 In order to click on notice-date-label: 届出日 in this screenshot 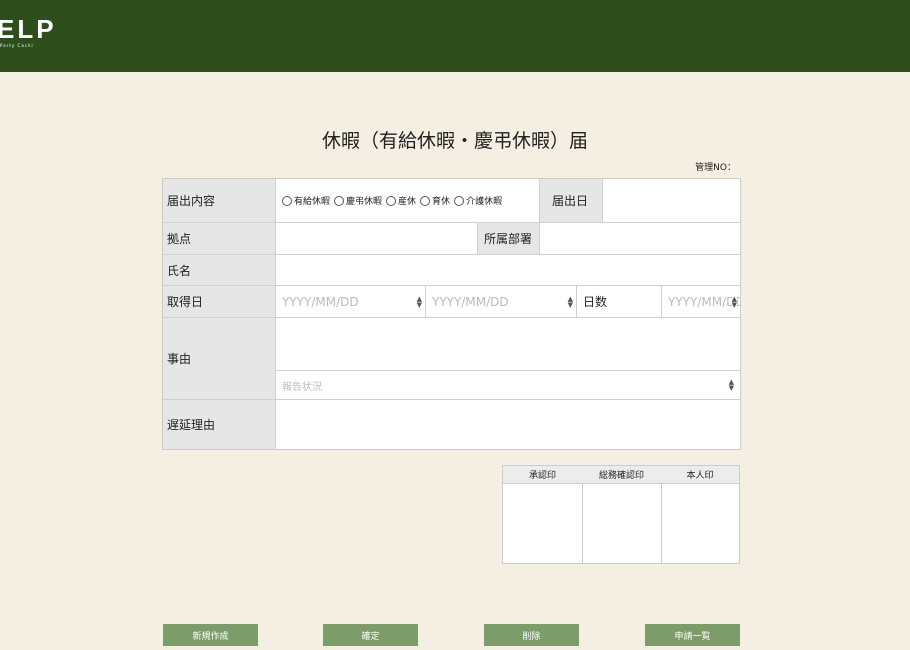, I will do `click(571, 201)`.